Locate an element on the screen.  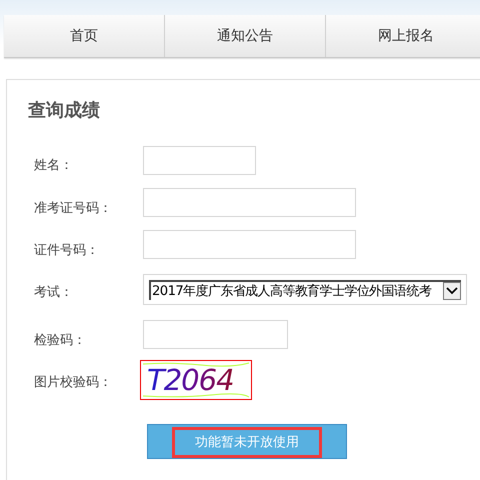
field-label: 证件号码： is located at coordinates (66, 250).